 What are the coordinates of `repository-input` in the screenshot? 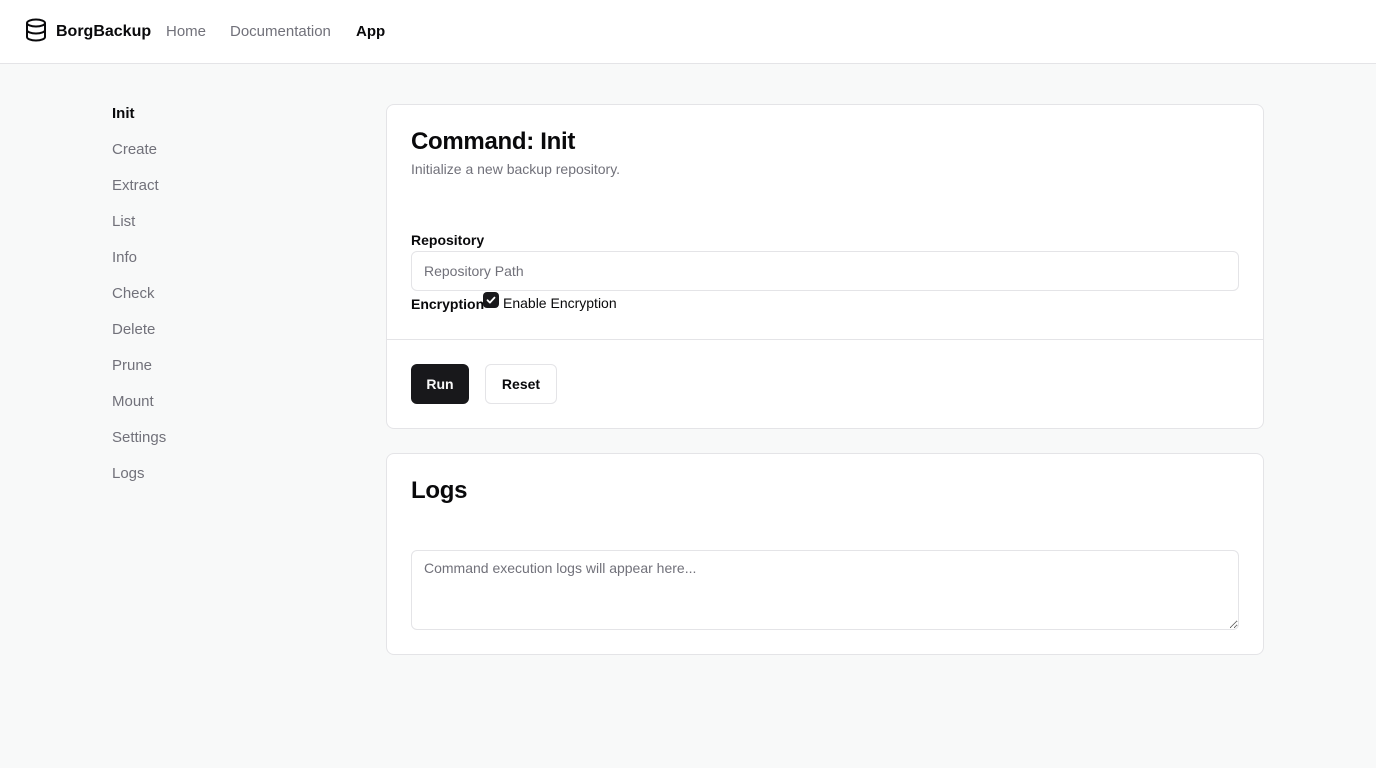 It's located at (825, 271).